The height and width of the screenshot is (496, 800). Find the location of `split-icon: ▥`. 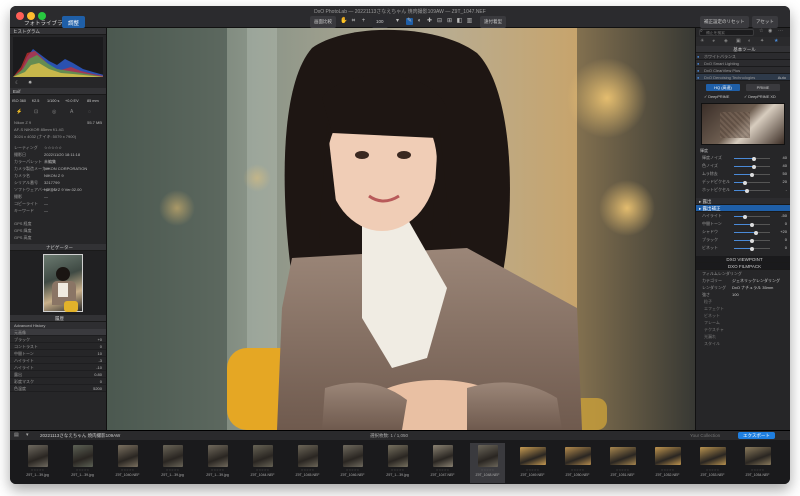

split-icon: ▥ is located at coordinates (469, 21).